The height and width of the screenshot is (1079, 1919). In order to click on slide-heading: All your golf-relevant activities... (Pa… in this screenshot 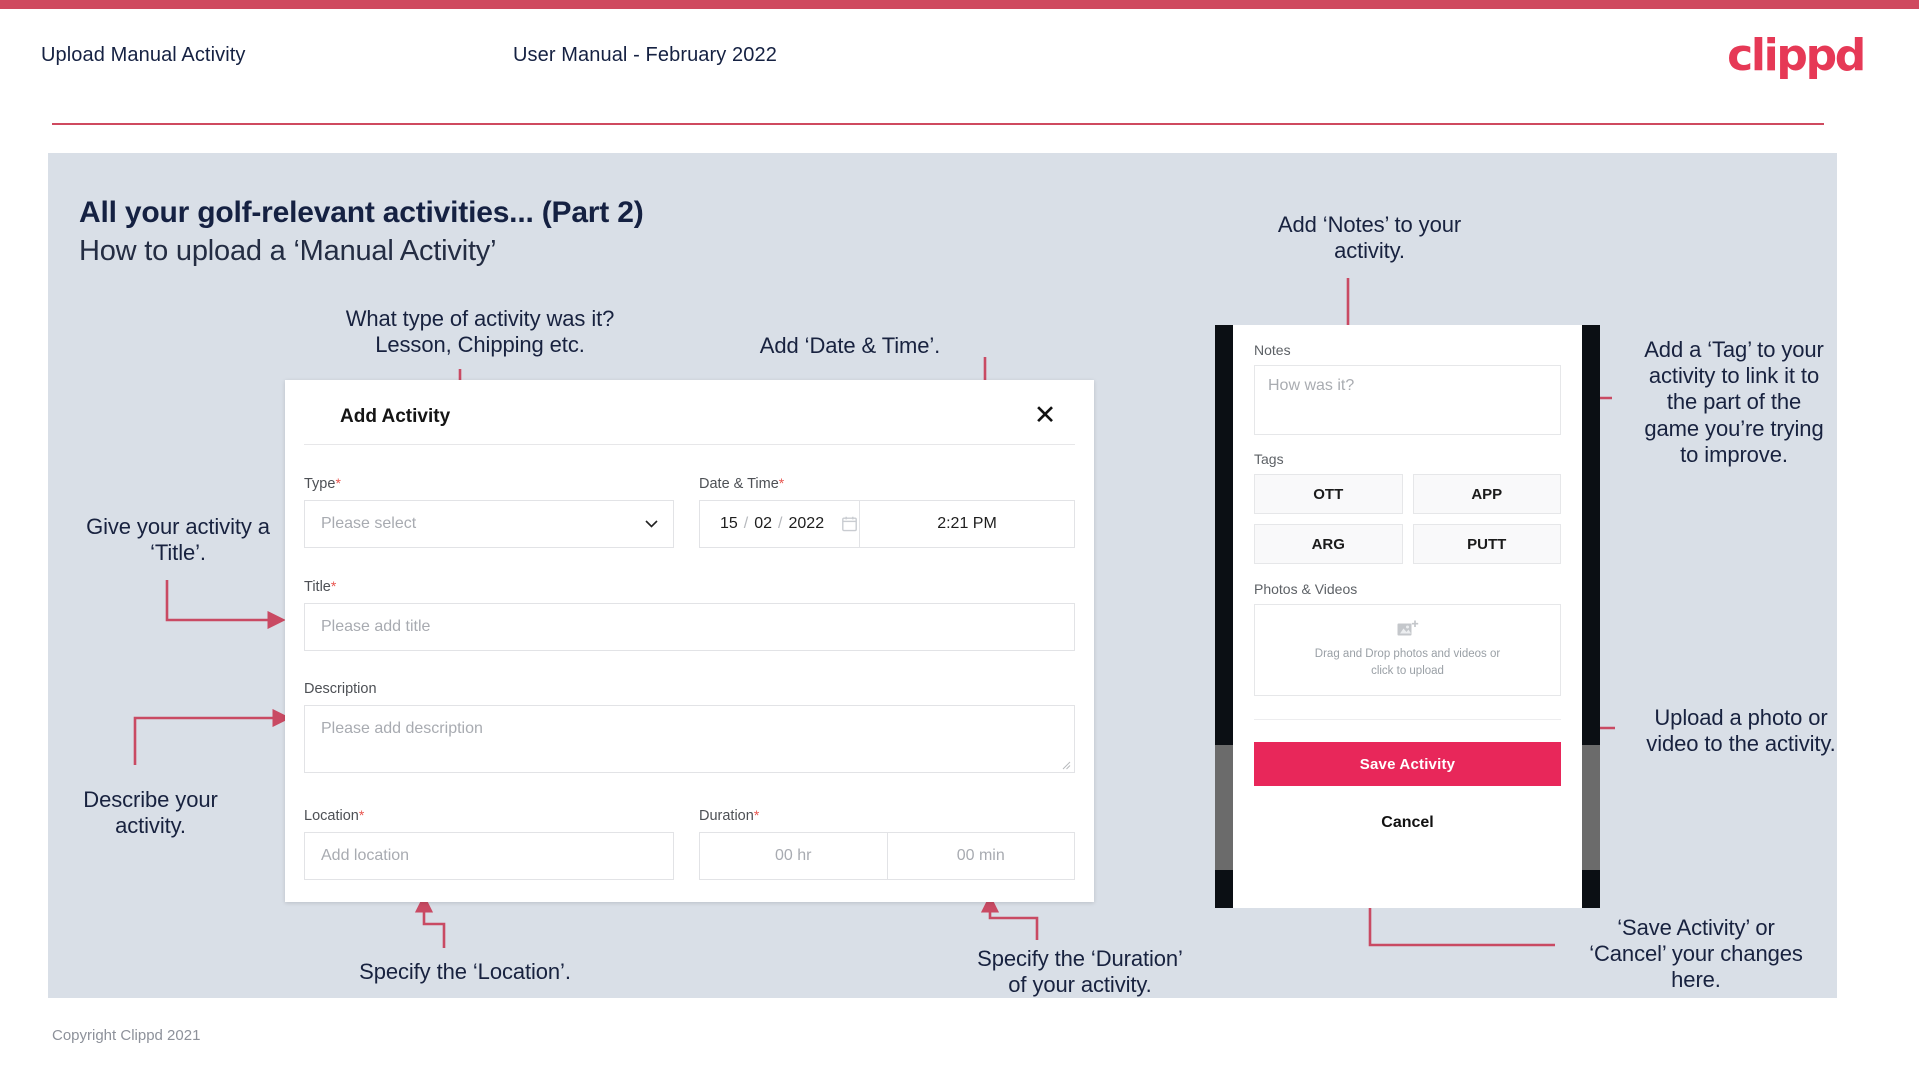, I will do `click(361, 212)`.